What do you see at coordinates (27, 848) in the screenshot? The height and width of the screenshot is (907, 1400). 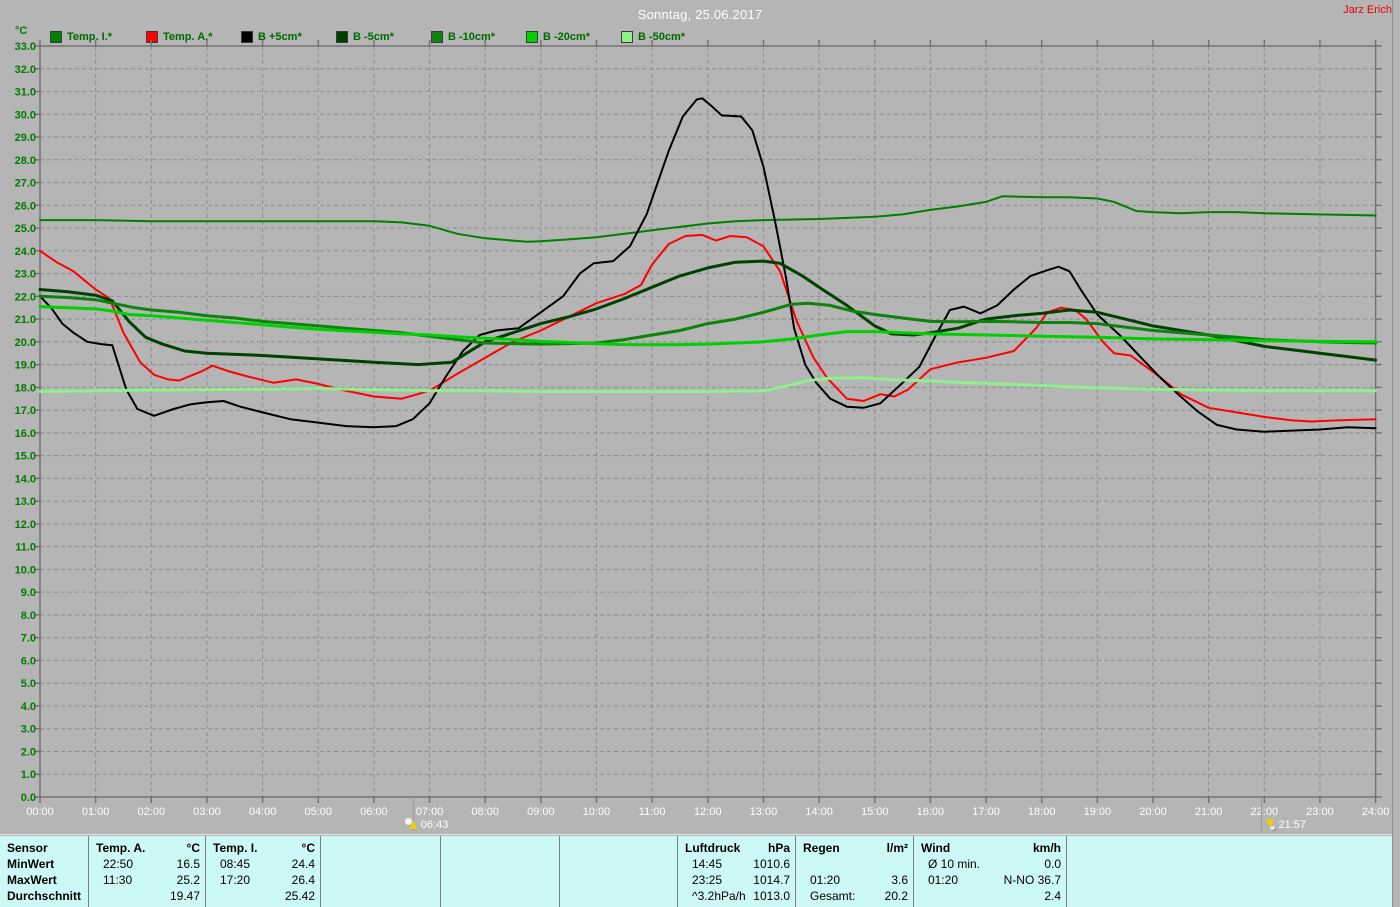 I see `table-row-label: Sensor` at bounding box center [27, 848].